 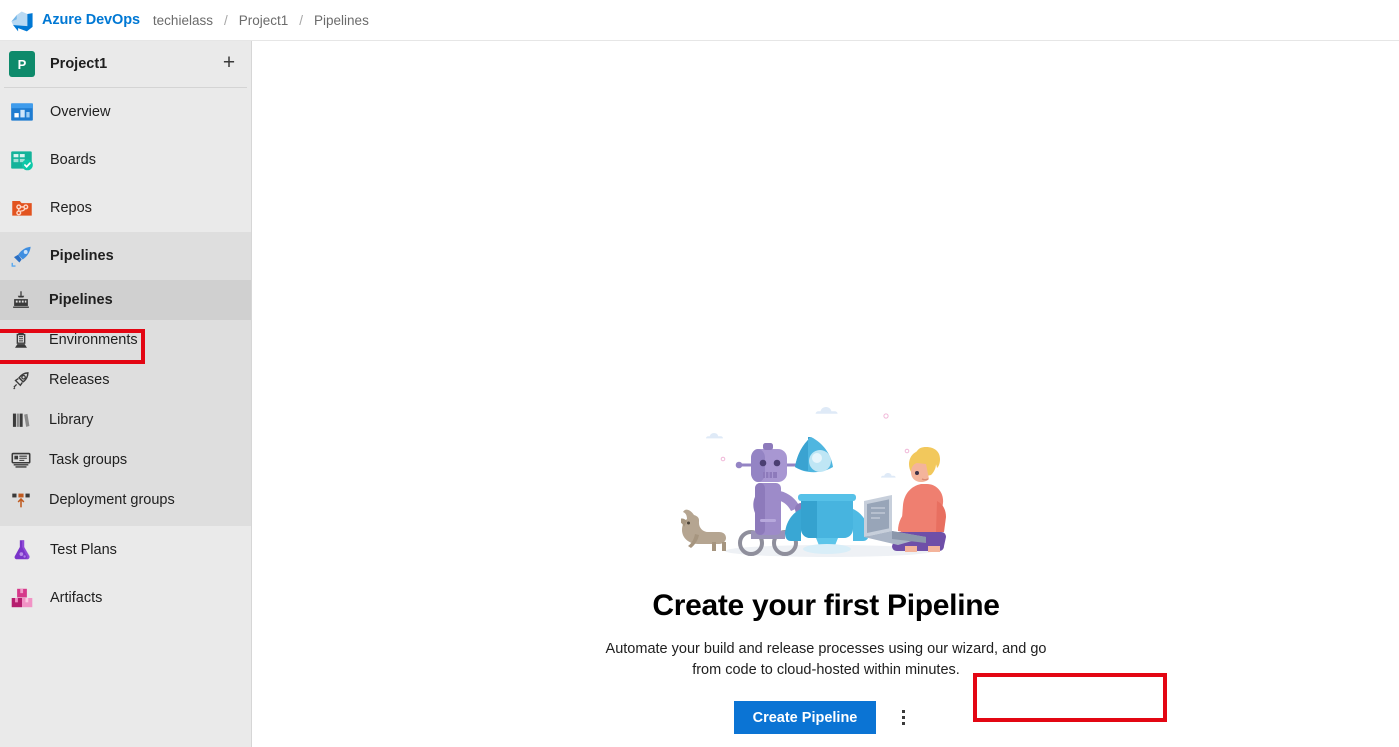 What do you see at coordinates (79, 64) in the screenshot?
I see `project-name: Project1` at bounding box center [79, 64].